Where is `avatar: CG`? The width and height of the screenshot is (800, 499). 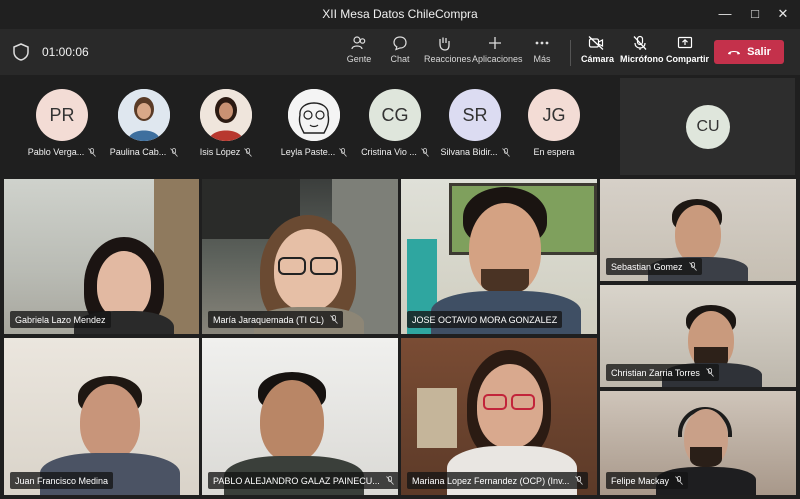 avatar: CG is located at coordinates (395, 115).